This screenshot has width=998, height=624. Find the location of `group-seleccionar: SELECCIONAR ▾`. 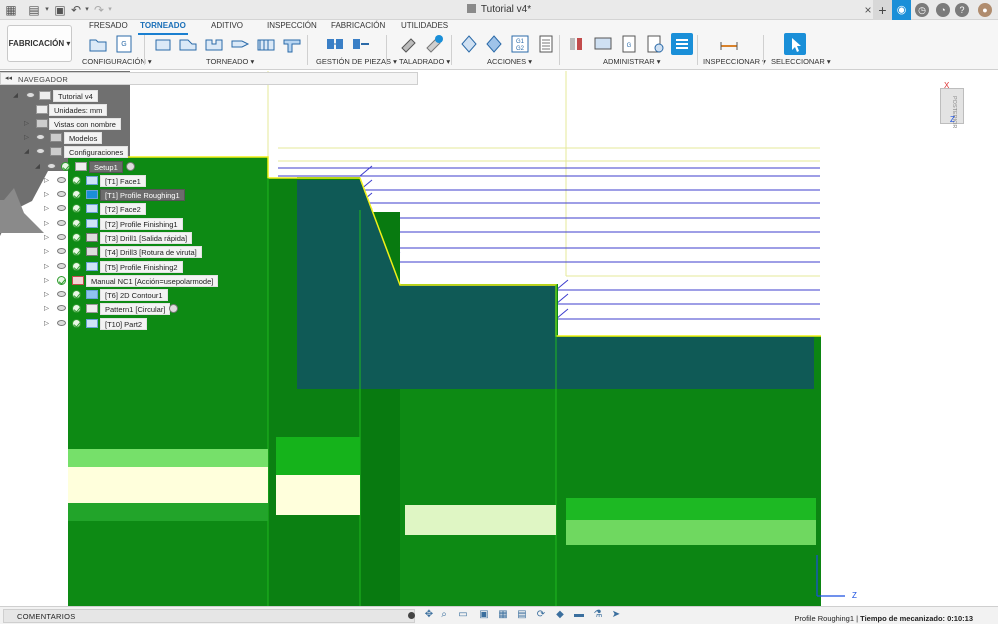

group-seleccionar: SELECCIONAR ▾ is located at coordinates (801, 61).